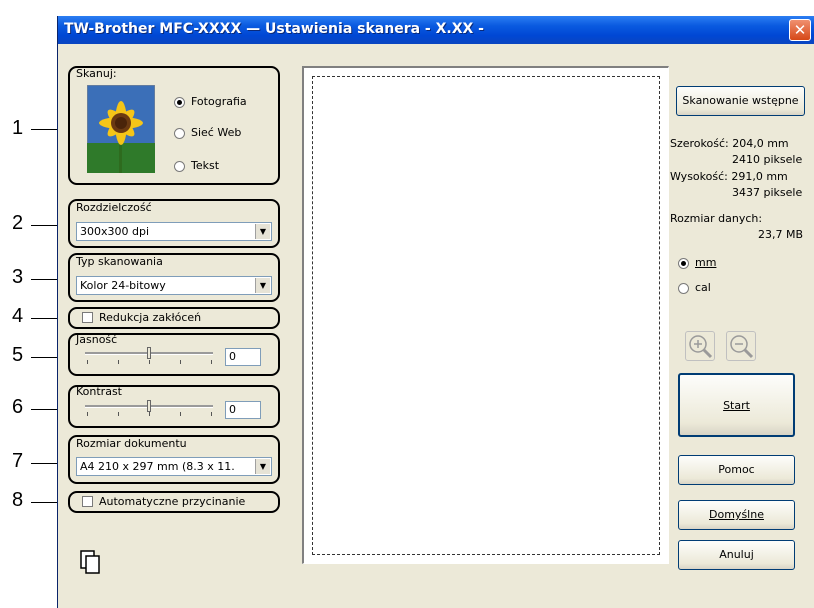  Describe the element at coordinates (87, 317) in the screenshot. I see `noise-reduction-checkbox` at that location.